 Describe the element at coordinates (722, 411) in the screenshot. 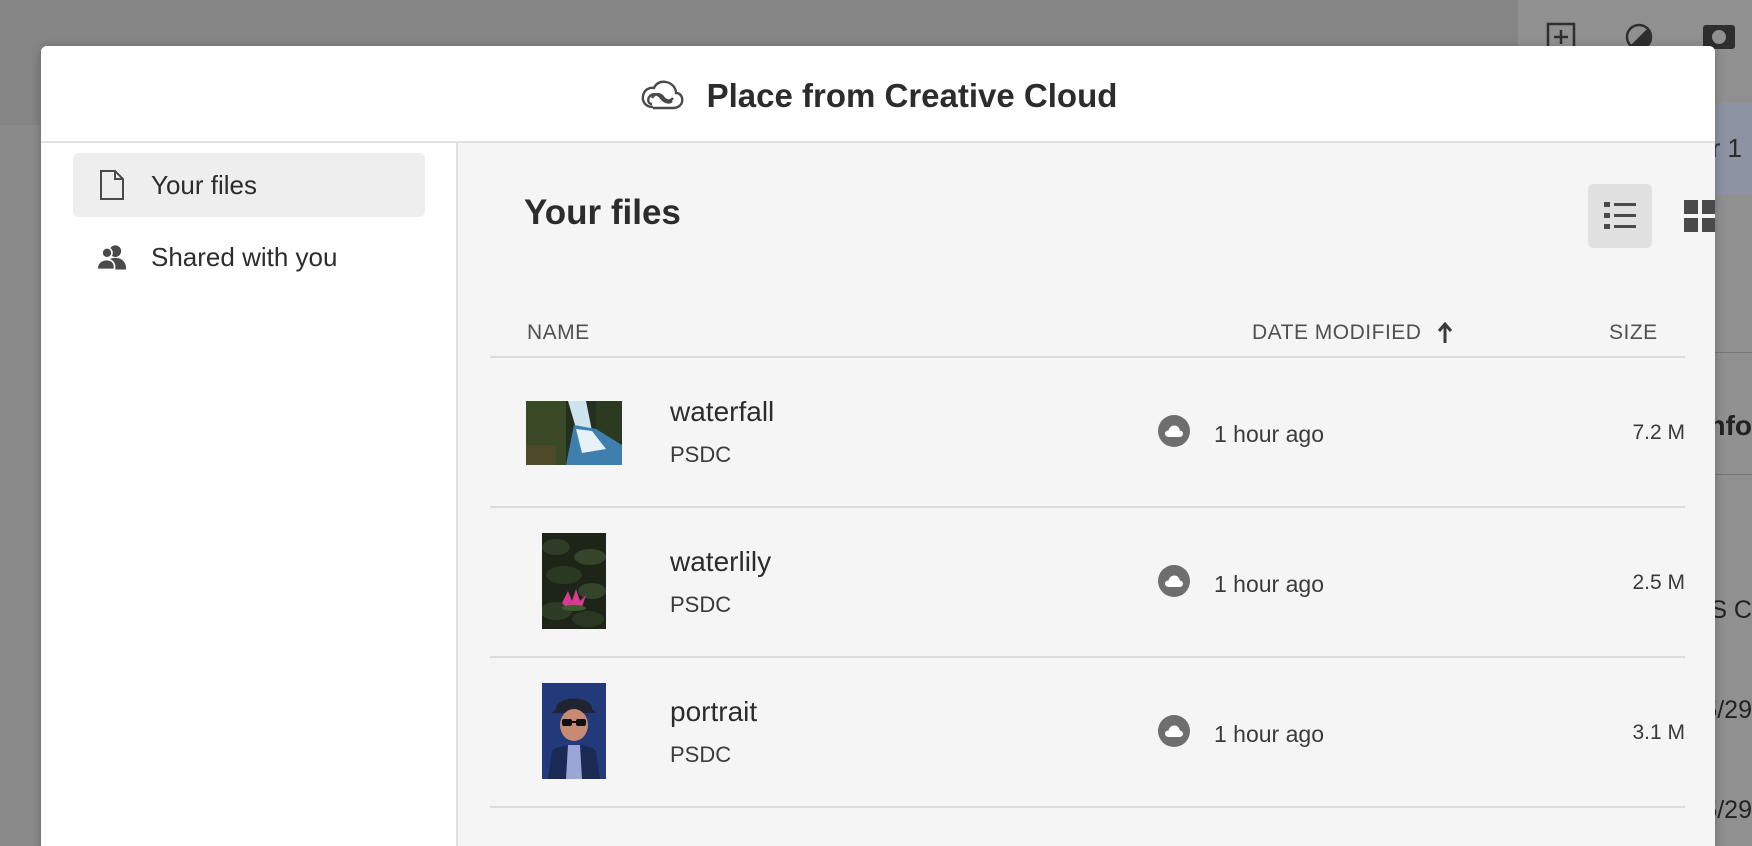

I see `file-name: waterfall` at that location.